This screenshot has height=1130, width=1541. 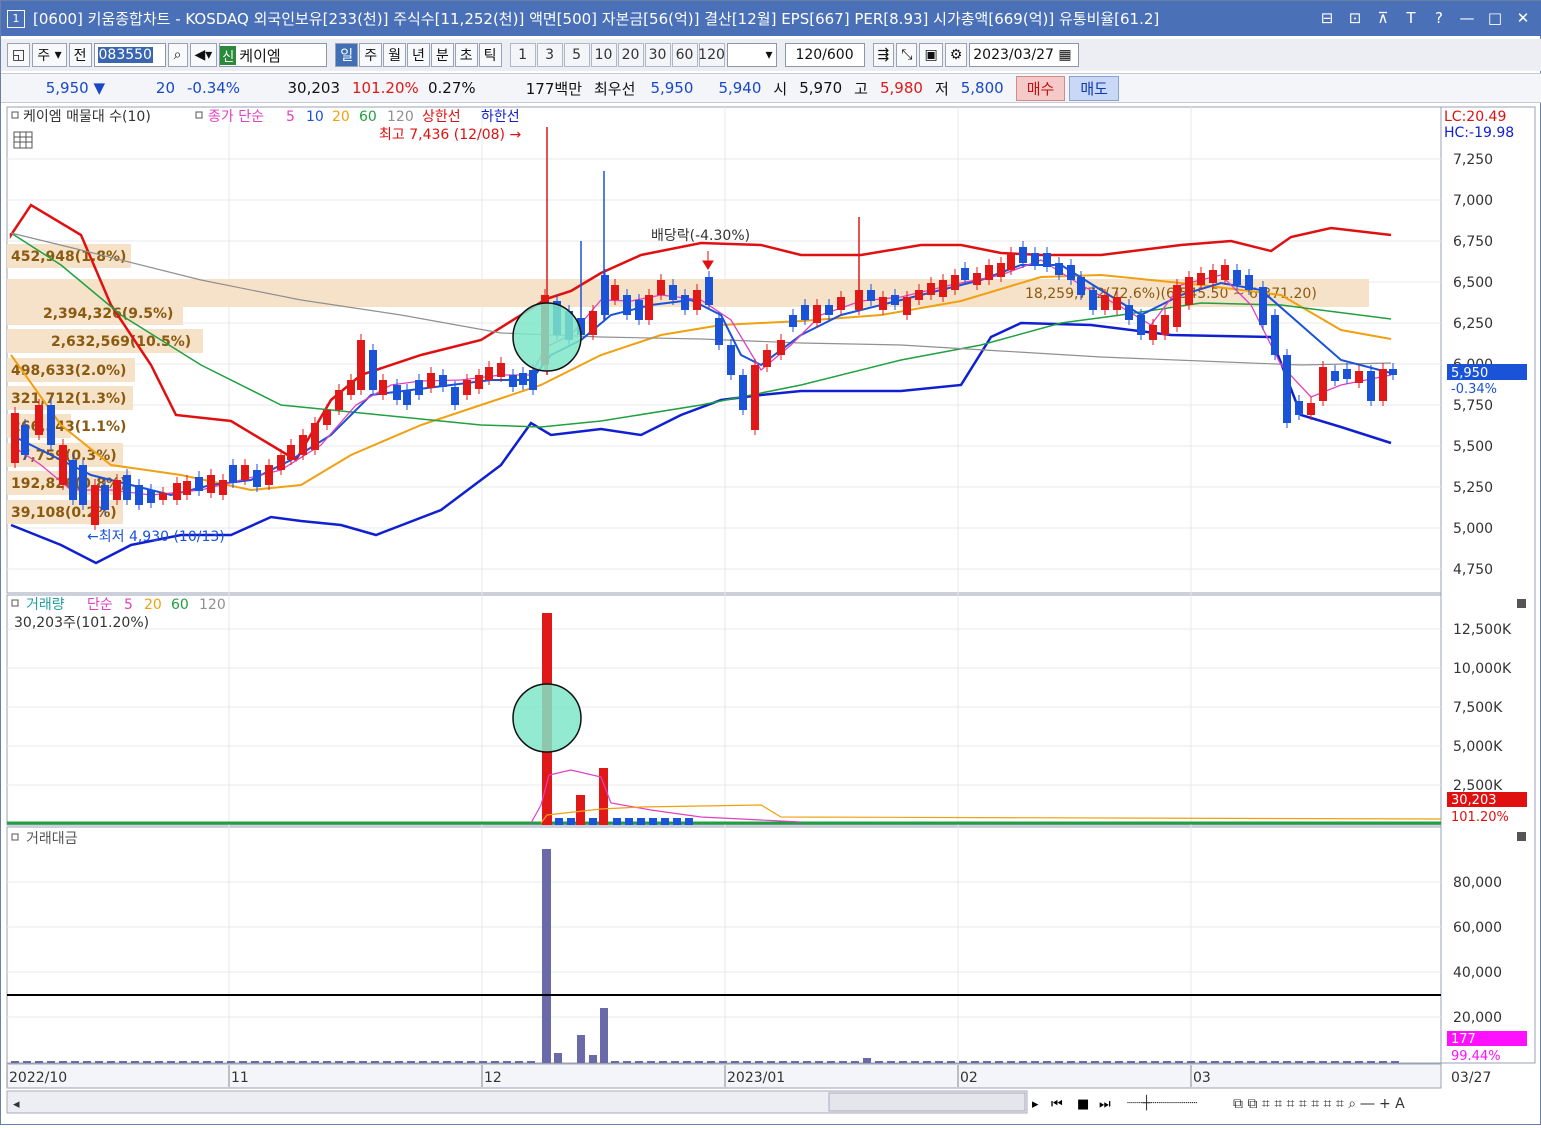 I want to click on period-tab-6: 틱, so click(x=490, y=55).